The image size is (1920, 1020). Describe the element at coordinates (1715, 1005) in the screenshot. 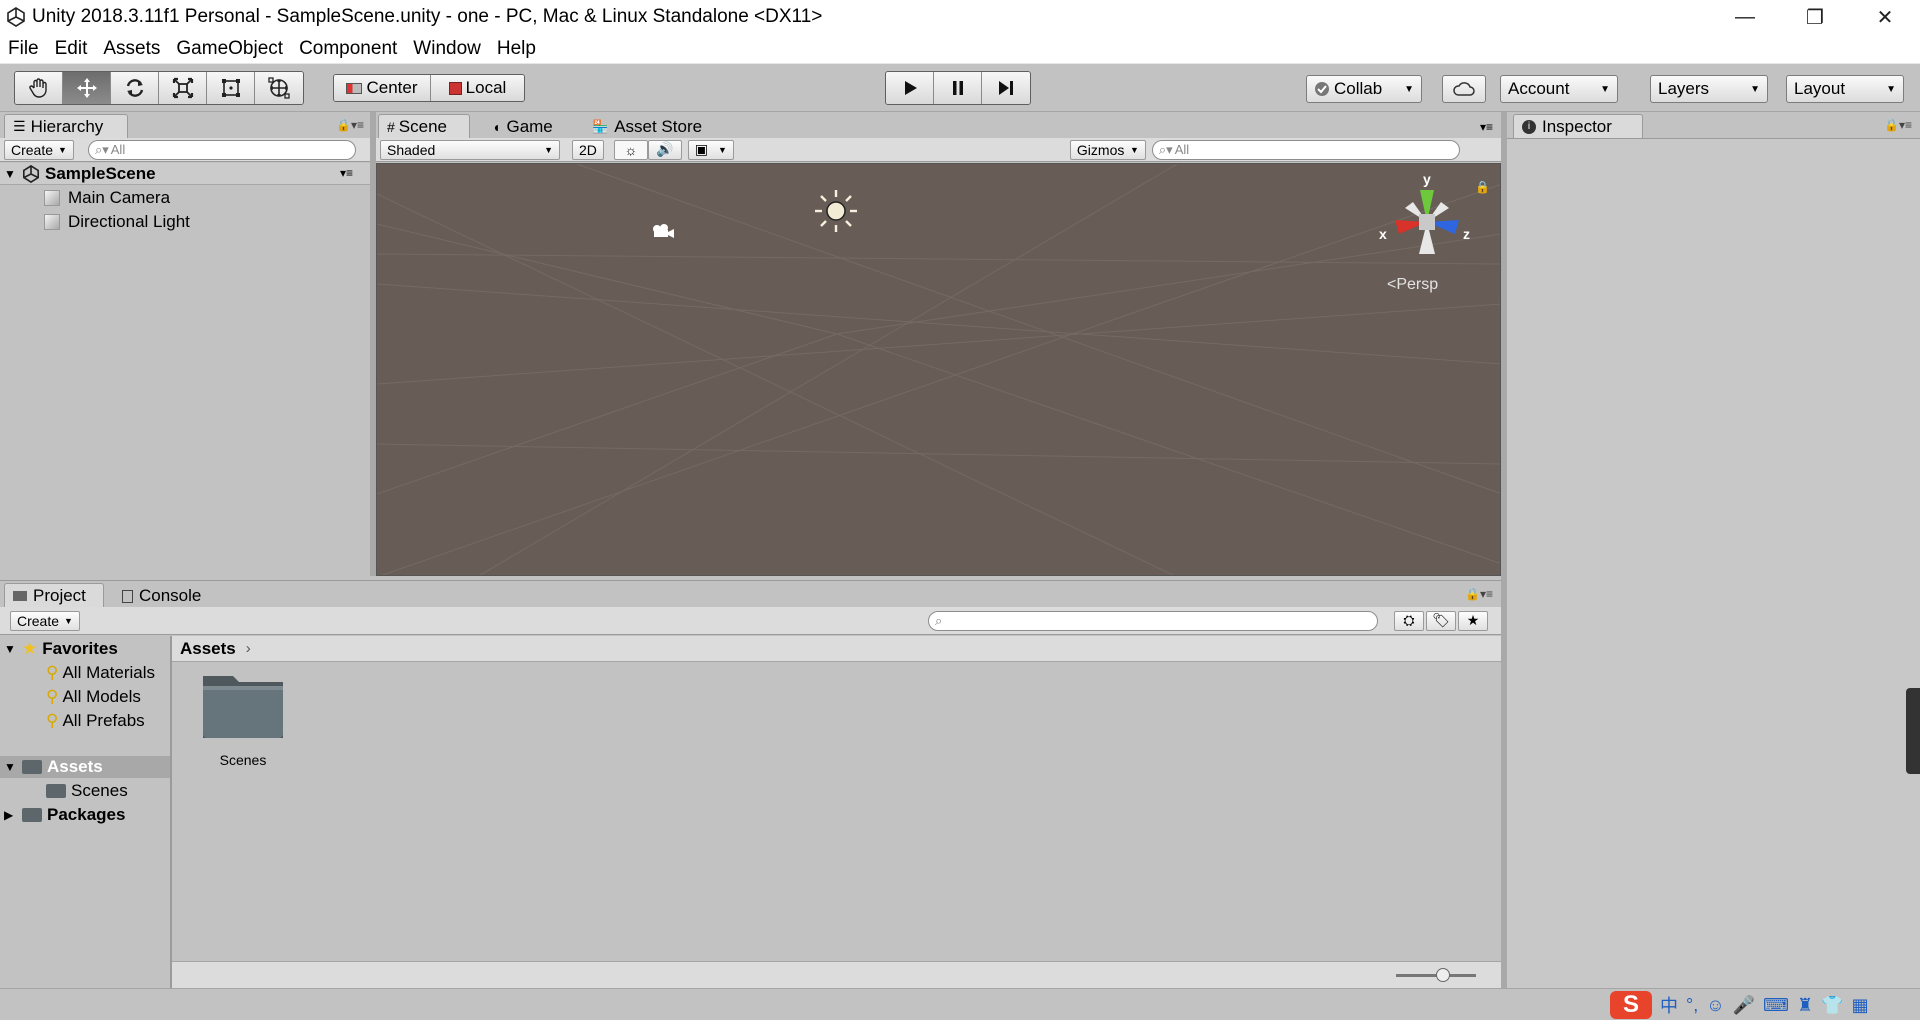

I see `emoji-icon: ☺` at that location.